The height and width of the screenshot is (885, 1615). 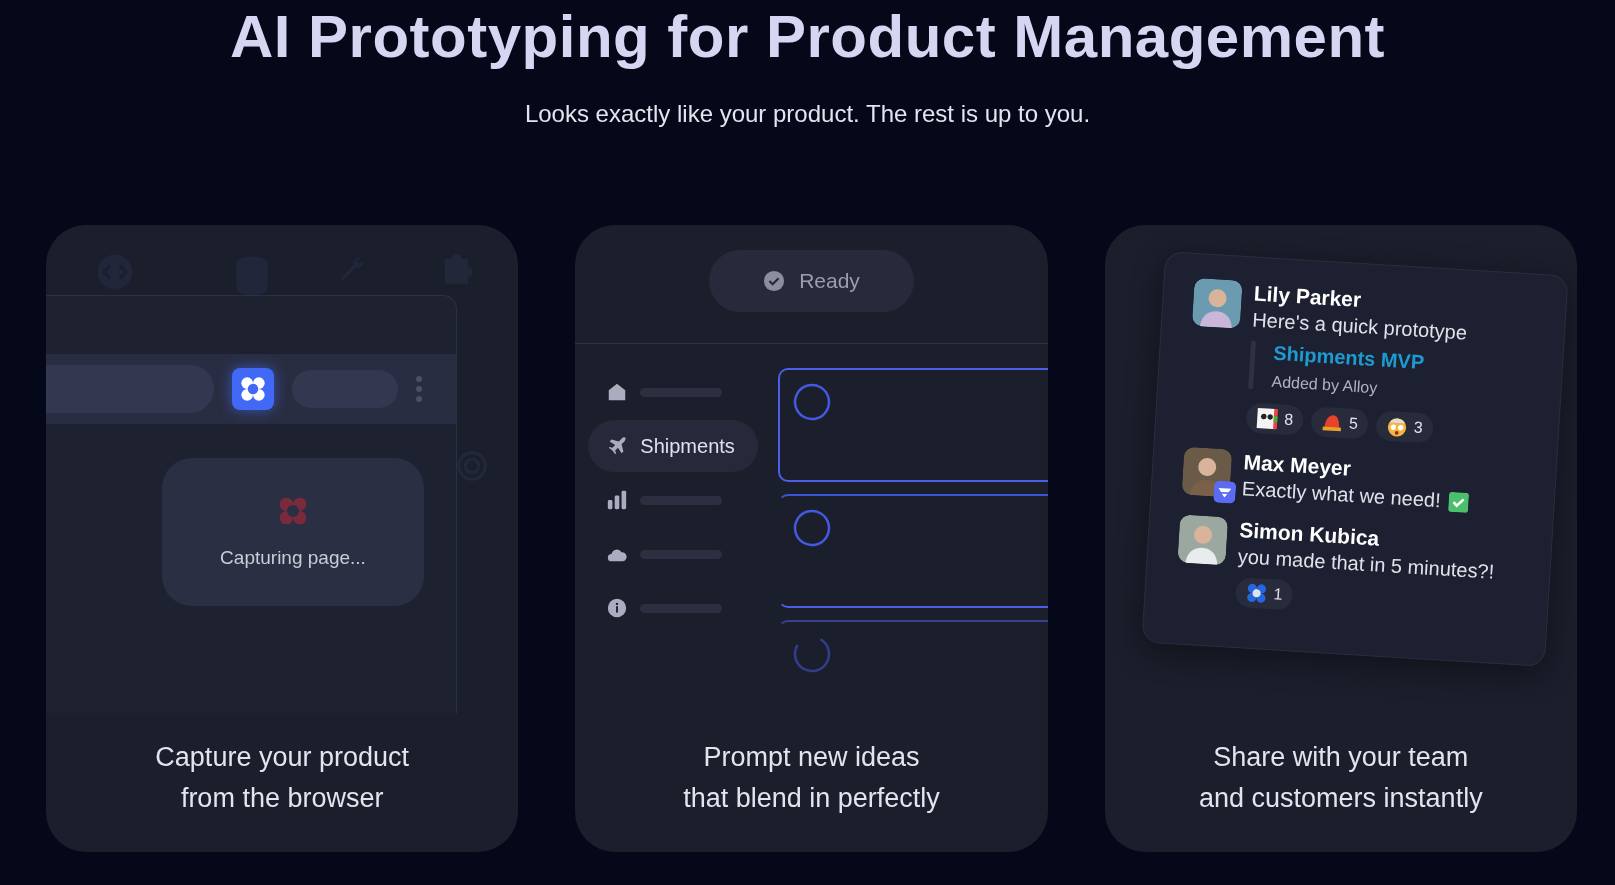 What do you see at coordinates (673, 446) in the screenshot?
I see `nav-item: Shipments` at bounding box center [673, 446].